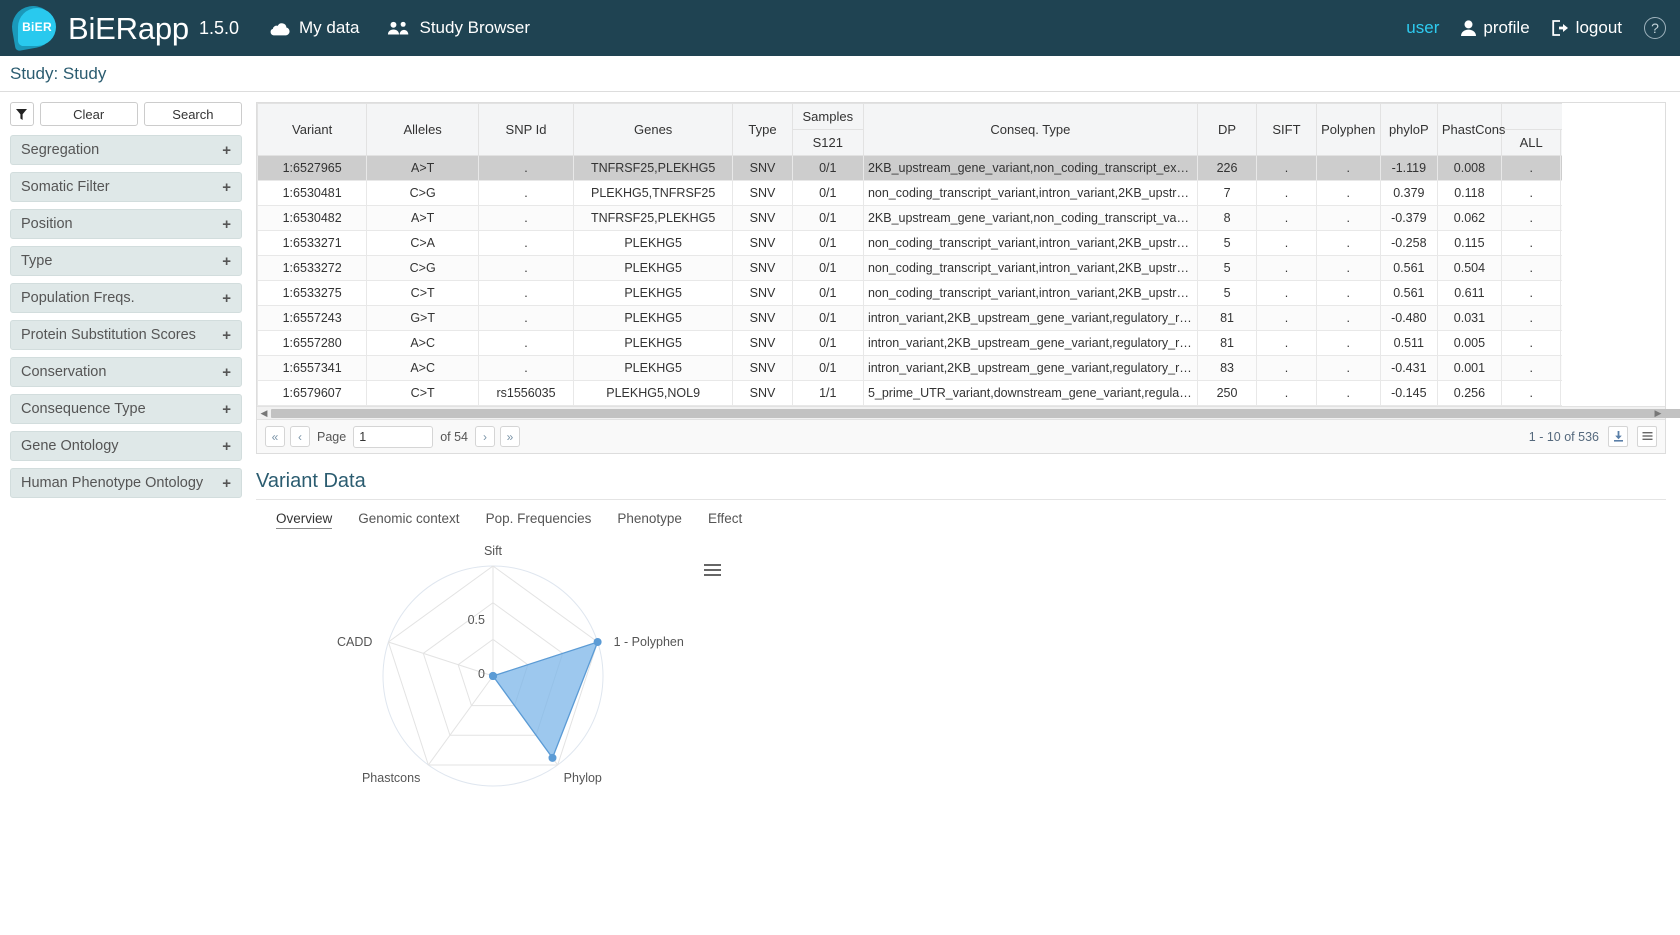 The image size is (1680, 935). I want to click on cell-phylop: -1.119, so click(1408, 168).